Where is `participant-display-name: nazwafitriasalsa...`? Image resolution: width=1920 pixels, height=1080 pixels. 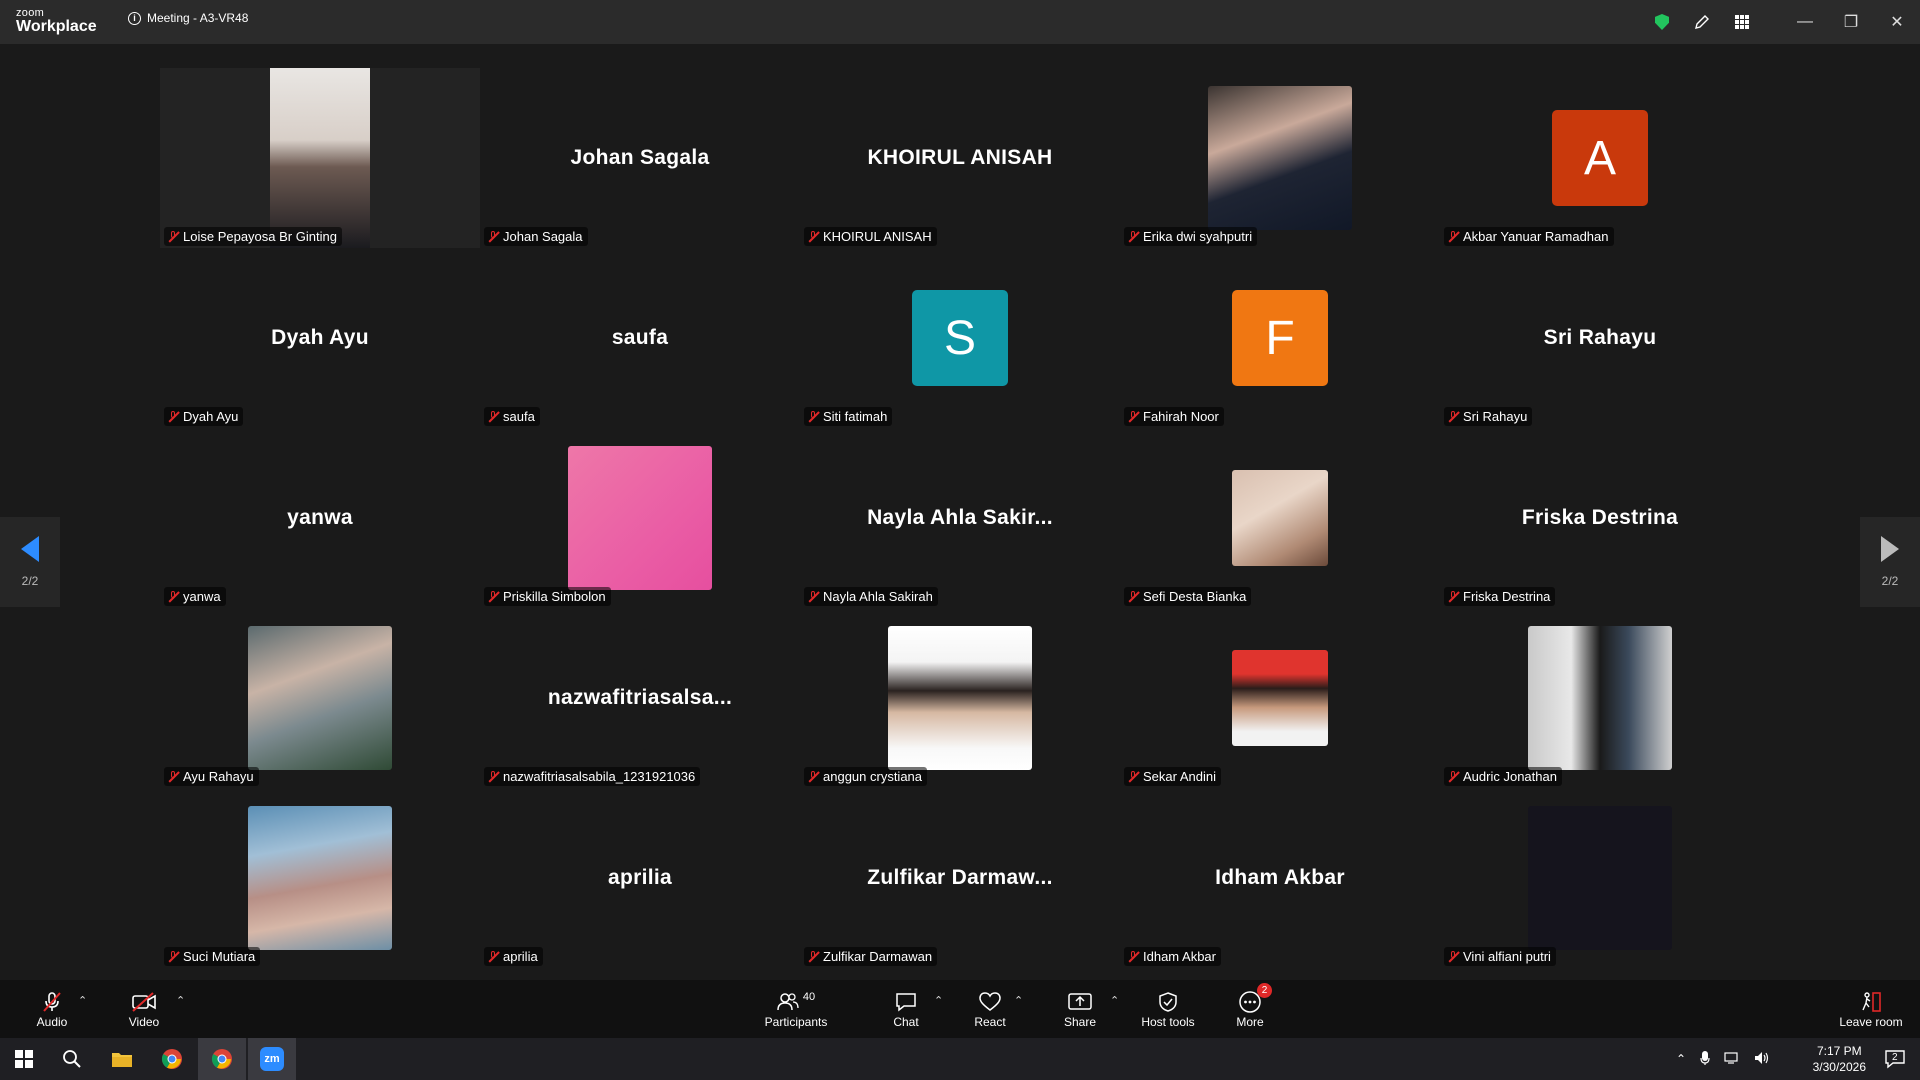 participant-display-name: nazwafitriasalsa... is located at coordinates (640, 697).